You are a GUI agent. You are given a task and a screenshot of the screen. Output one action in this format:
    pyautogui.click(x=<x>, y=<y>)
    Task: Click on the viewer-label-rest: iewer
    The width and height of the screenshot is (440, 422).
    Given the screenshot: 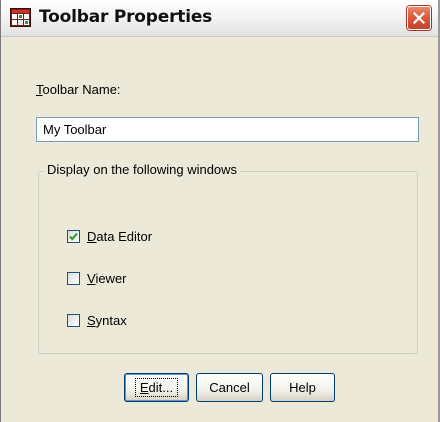 What is the action you would take?
    pyautogui.click(x=111, y=278)
    